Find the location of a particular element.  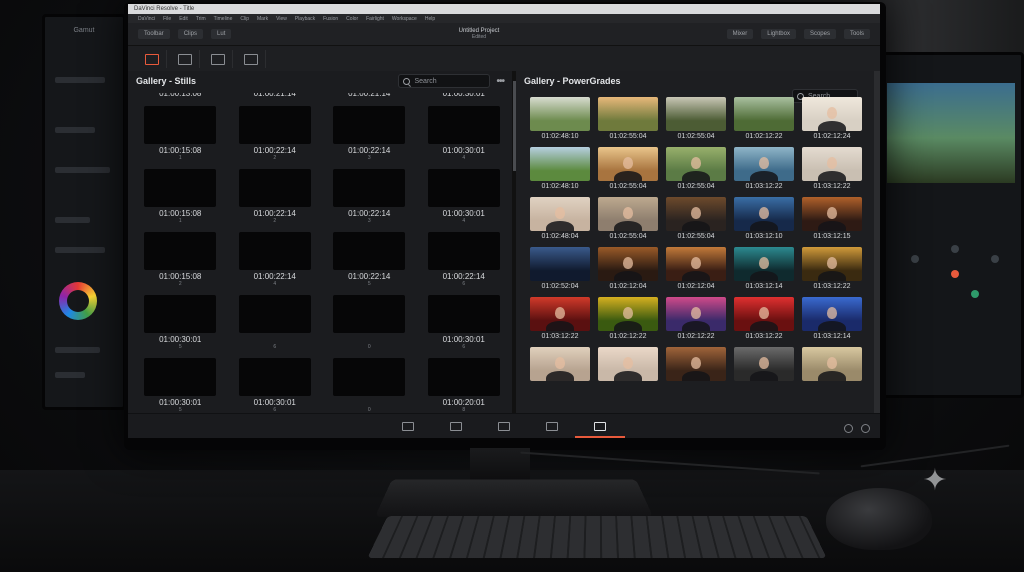

powergrade-folder-tab is located at coordinates (251, 59).